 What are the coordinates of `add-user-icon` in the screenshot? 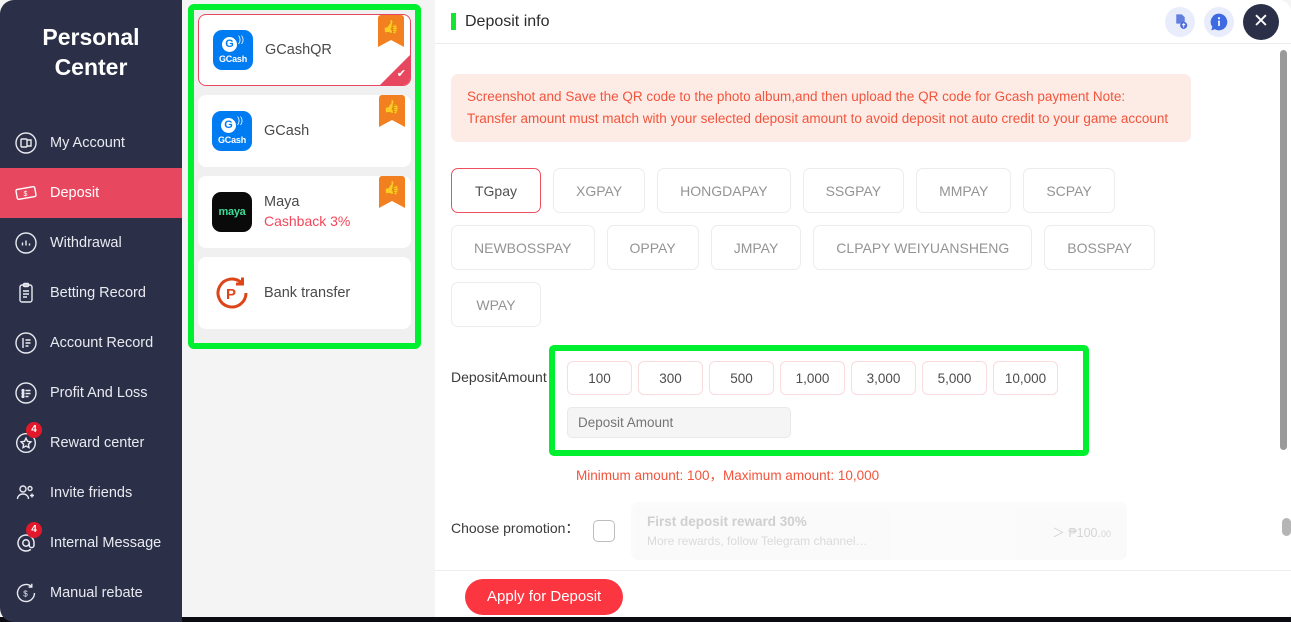 It's located at (26, 493).